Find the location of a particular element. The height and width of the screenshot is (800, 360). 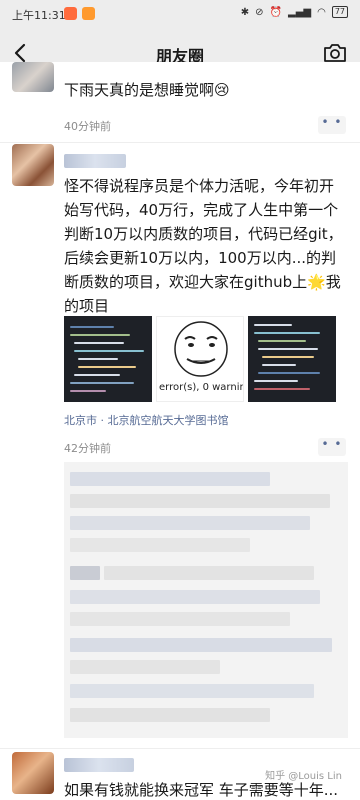

status-bar: 上午11:31 ✱ ⊘ ⏰ ▂▄▆ ◠ 77 is located at coordinates (180, 14).